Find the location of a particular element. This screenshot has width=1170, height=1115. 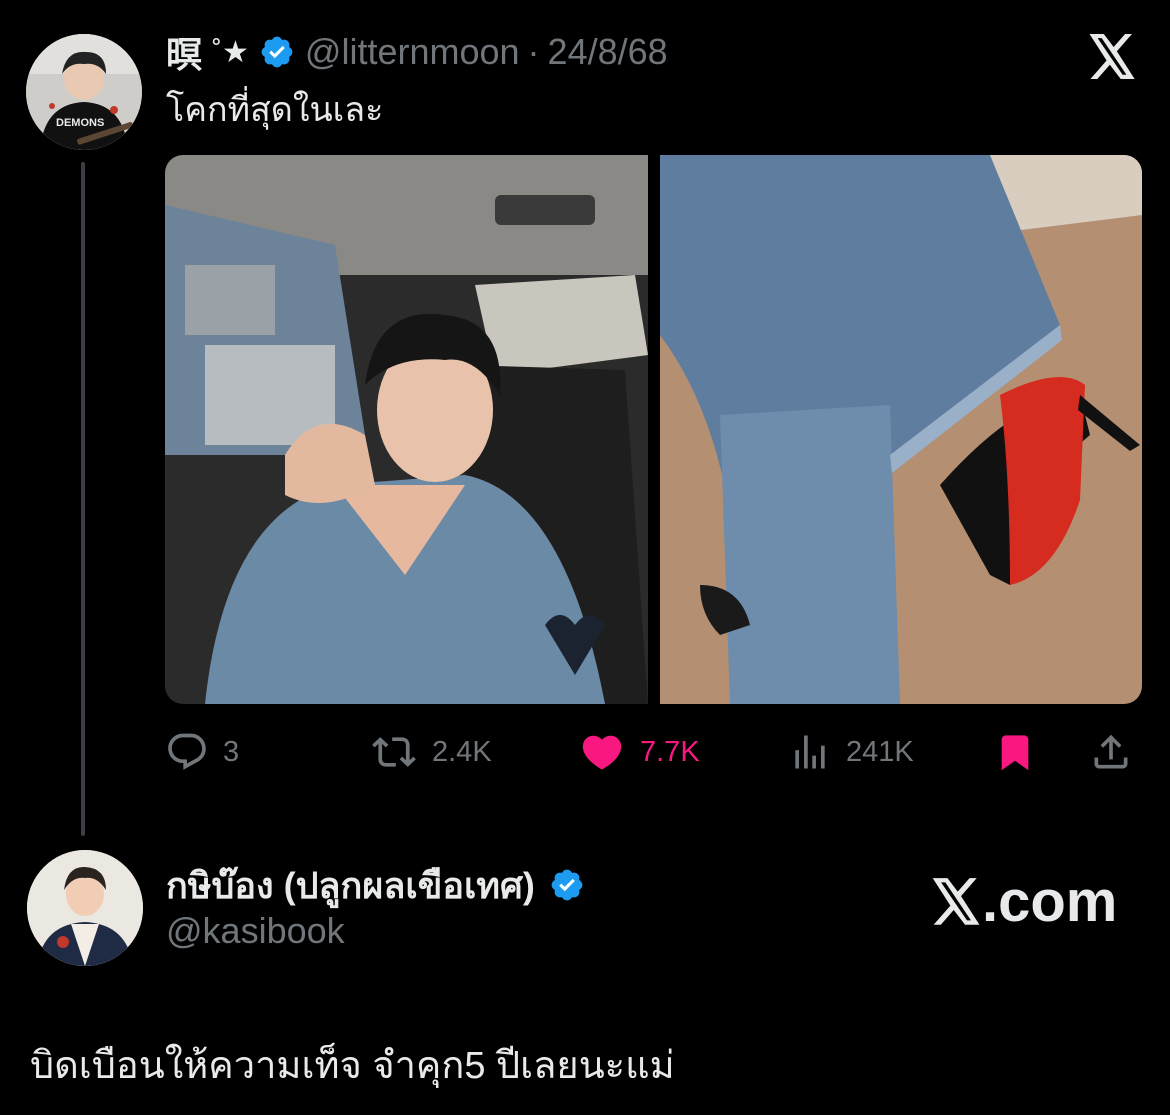

reply-button: 3 is located at coordinates (202, 752).